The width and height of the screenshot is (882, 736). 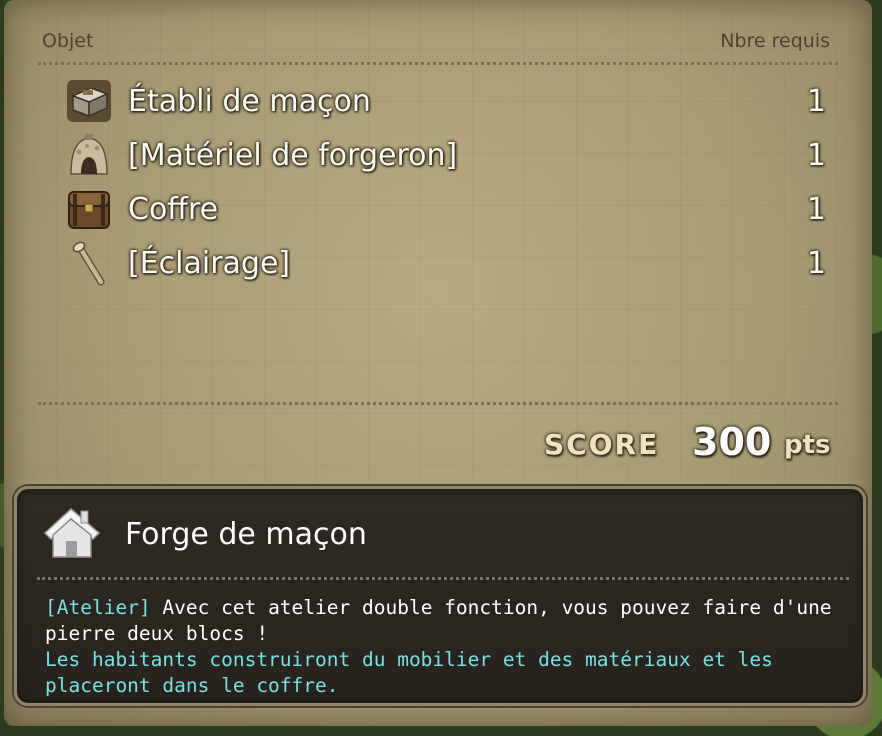 What do you see at coordinates (89, 101) in the screenshot?
I see `workbench-icon` at bounding box center [89, 101].